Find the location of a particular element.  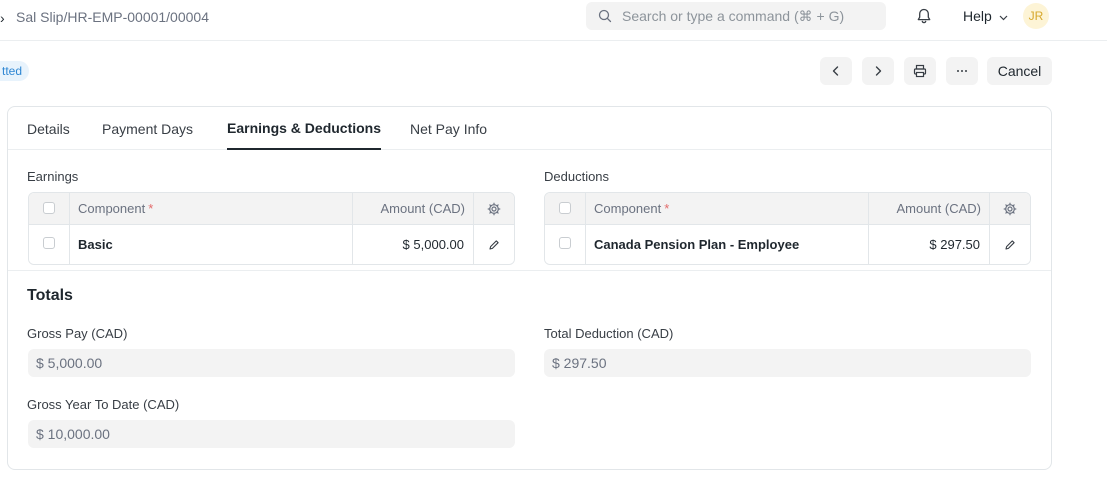

total-deduction-field: $ 297.50 is located at coordinates (787, 363).